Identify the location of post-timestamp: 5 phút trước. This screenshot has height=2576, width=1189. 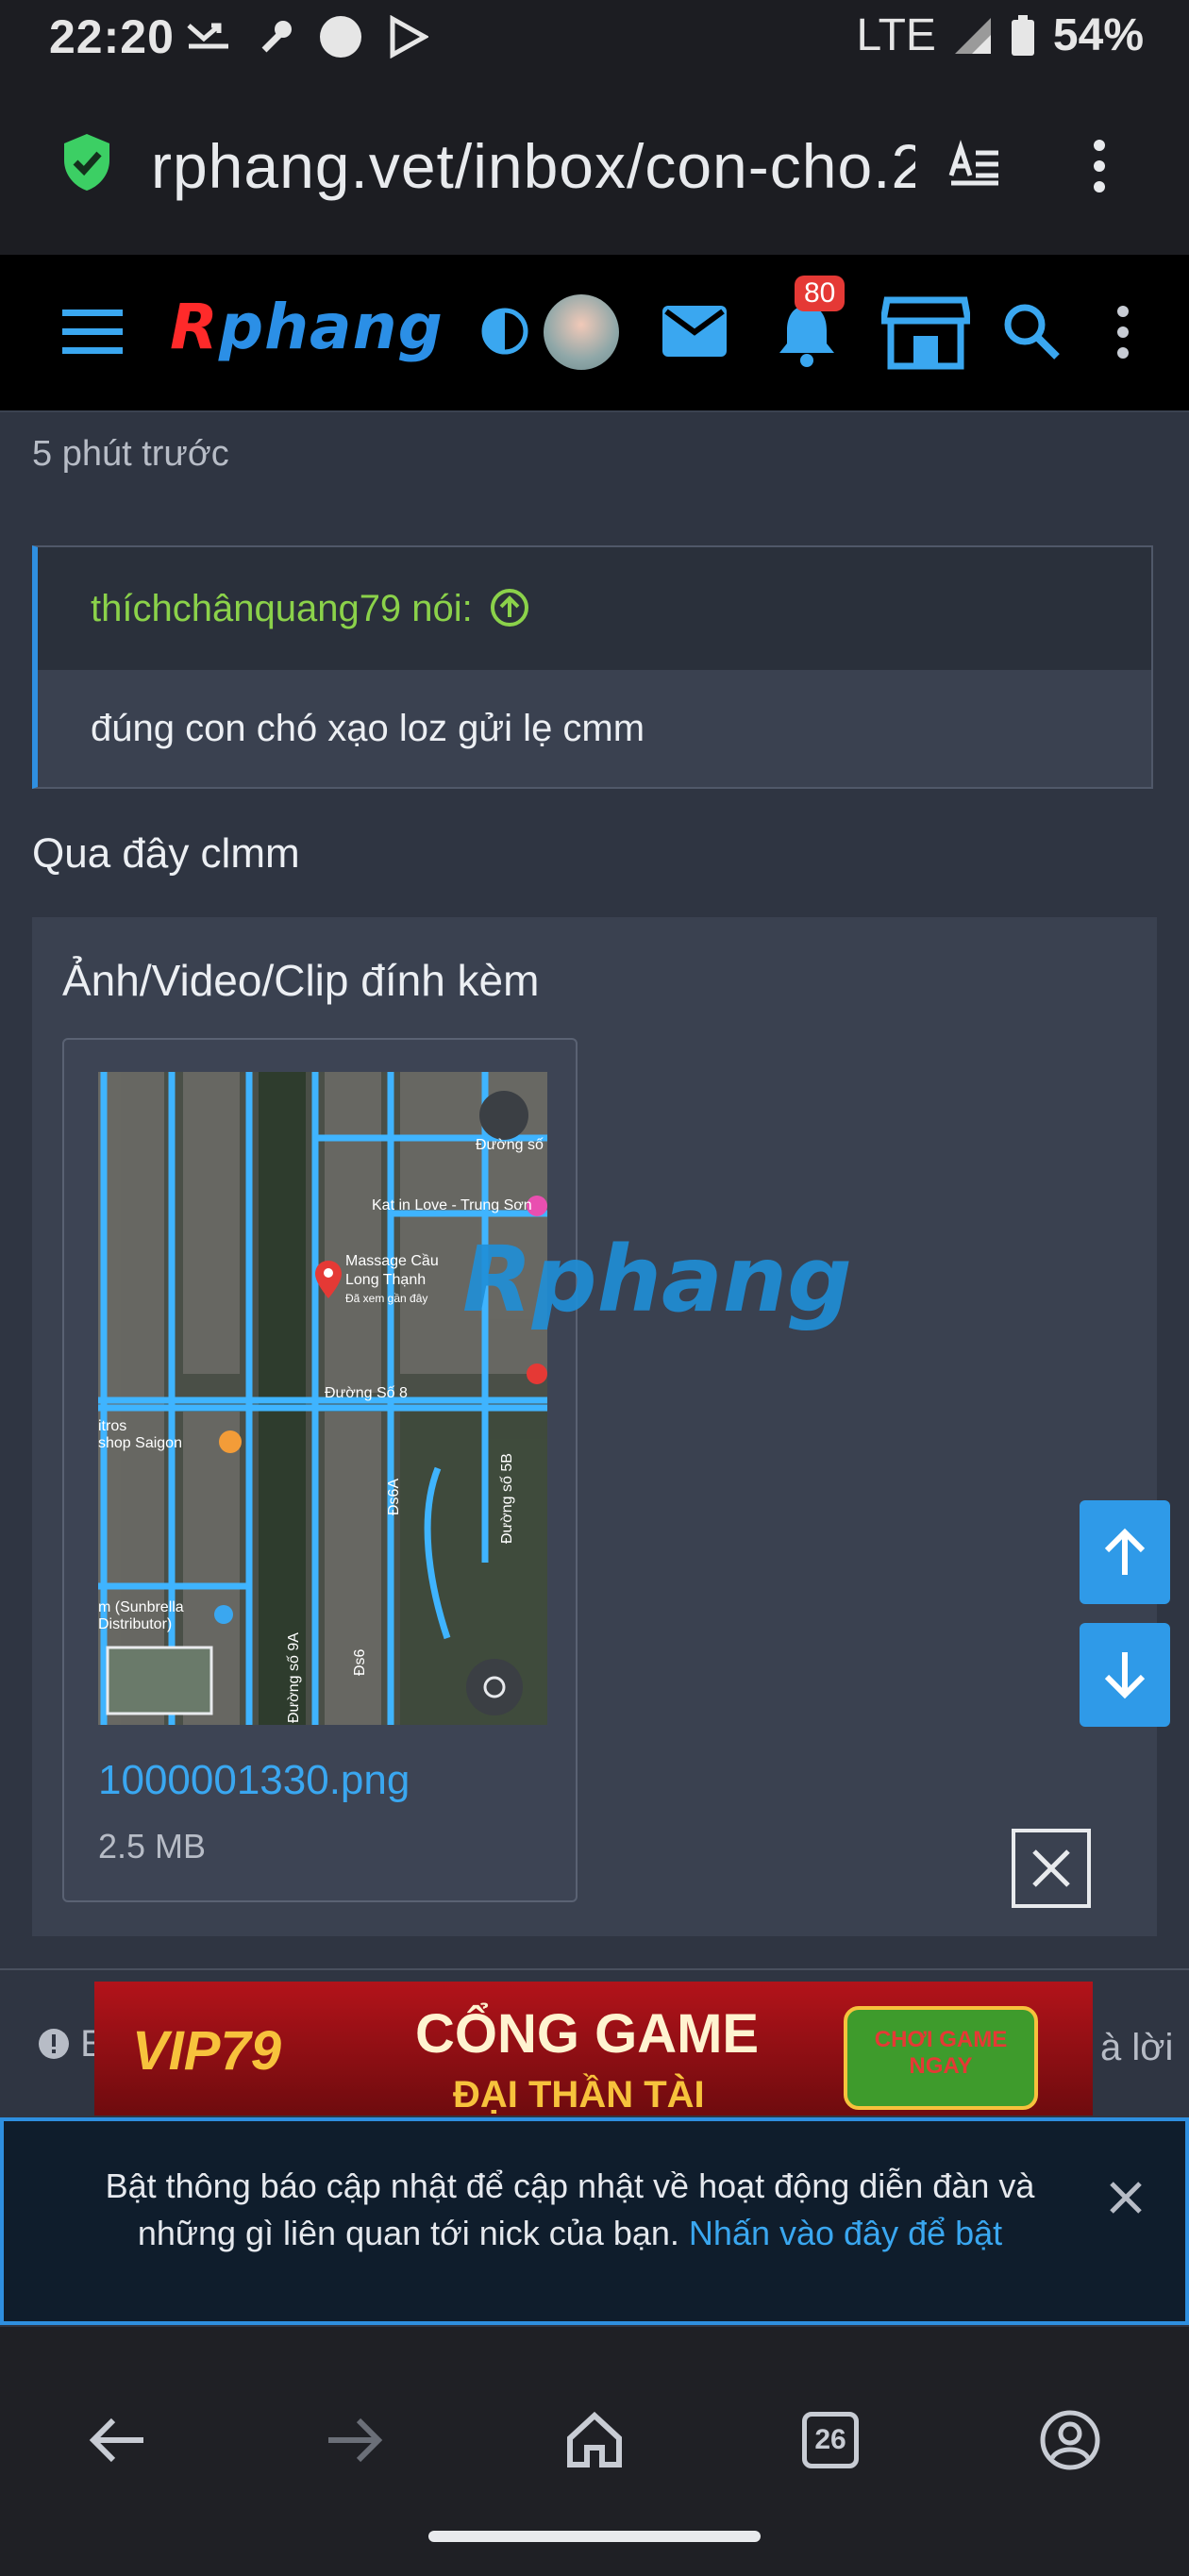
(130, 454).